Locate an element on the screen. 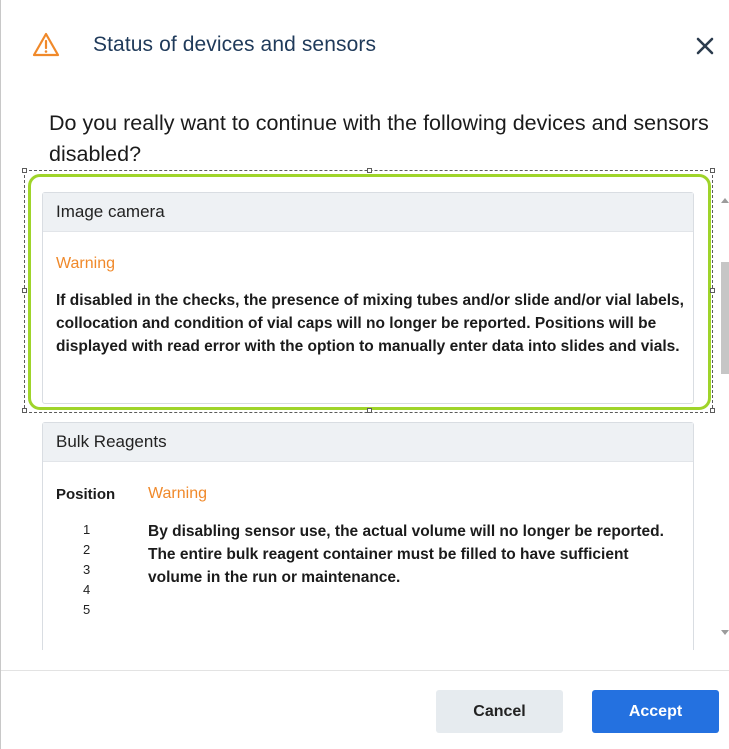 This screenshot has height=749, width=729. warning-triangle-icon is located at coordinates (46, 45).